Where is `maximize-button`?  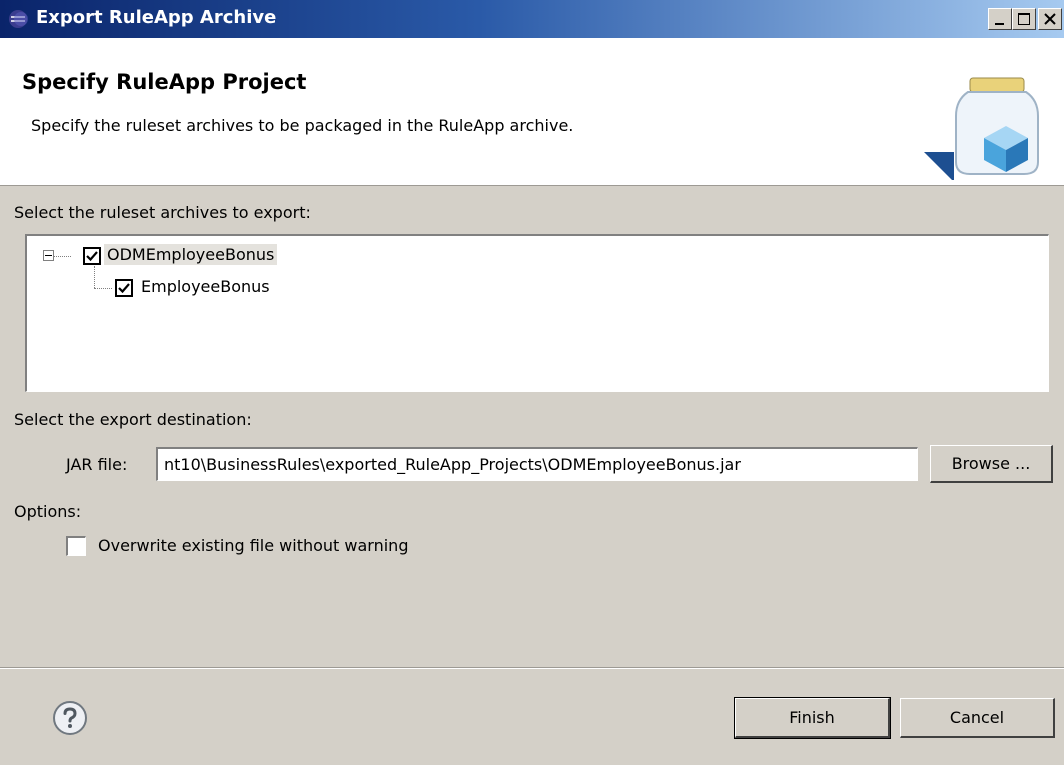
maximize-button is located at coordinates (1024, 19).